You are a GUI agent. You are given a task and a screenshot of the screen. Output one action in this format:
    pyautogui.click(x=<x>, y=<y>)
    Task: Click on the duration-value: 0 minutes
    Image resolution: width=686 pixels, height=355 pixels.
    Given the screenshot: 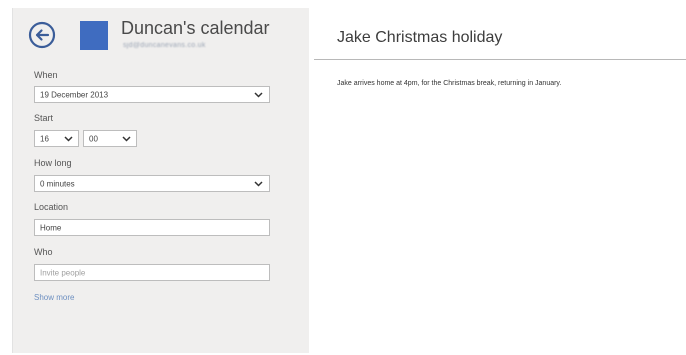 What is the action you would take?
    pyautogui.click(x=57, y=183)
    